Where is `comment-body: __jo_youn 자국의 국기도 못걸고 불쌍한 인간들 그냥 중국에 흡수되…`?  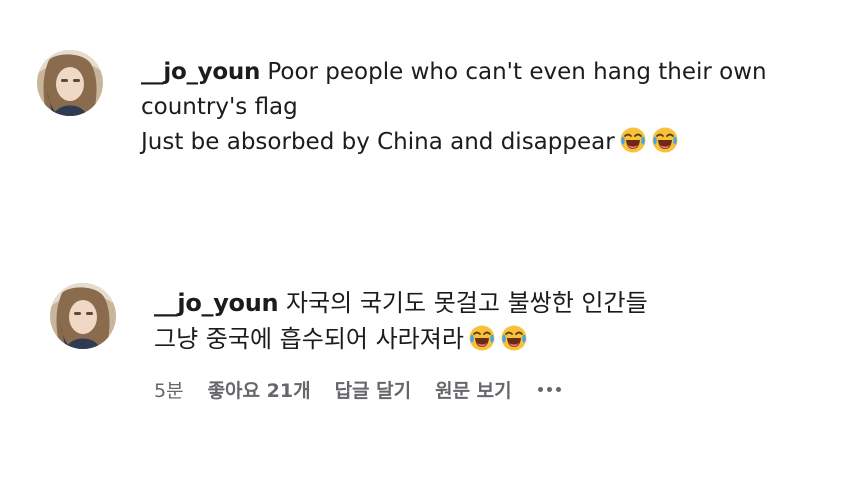 comment-body: __jo_youn 자국의 국기도 못걸고 불쌍한 인간들 그냥 중국에 흡수되… is located at coordinates (464, 321).